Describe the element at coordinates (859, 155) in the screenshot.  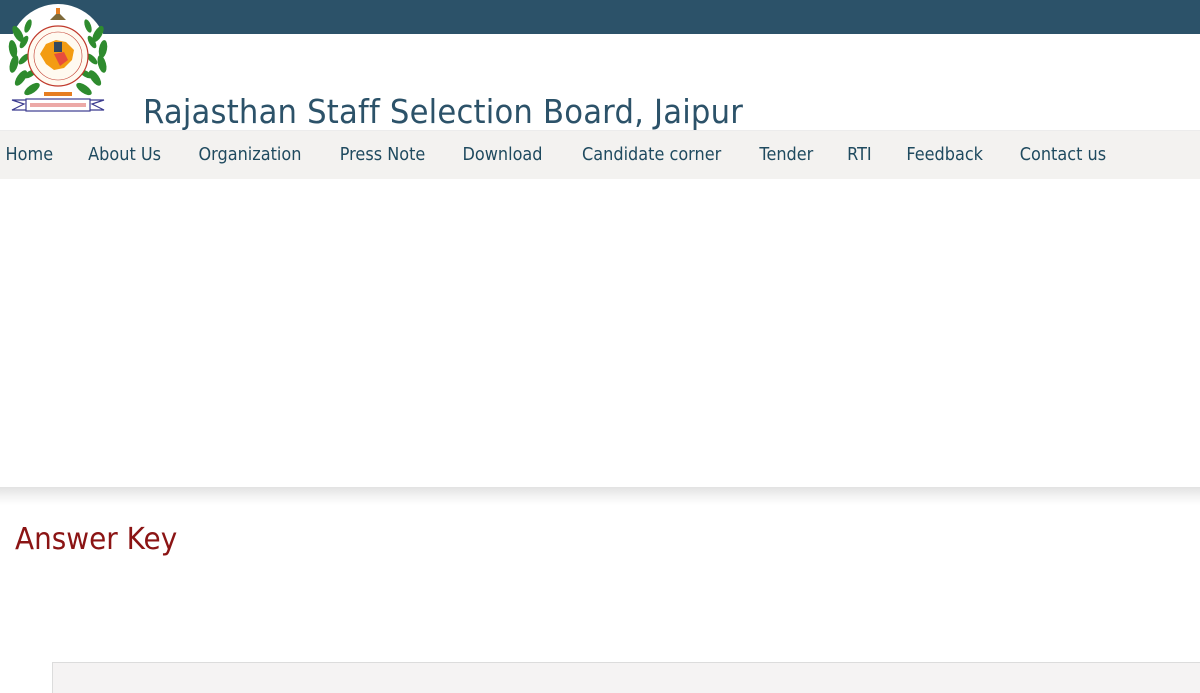
I see `nav-rti: RTI` at that location.